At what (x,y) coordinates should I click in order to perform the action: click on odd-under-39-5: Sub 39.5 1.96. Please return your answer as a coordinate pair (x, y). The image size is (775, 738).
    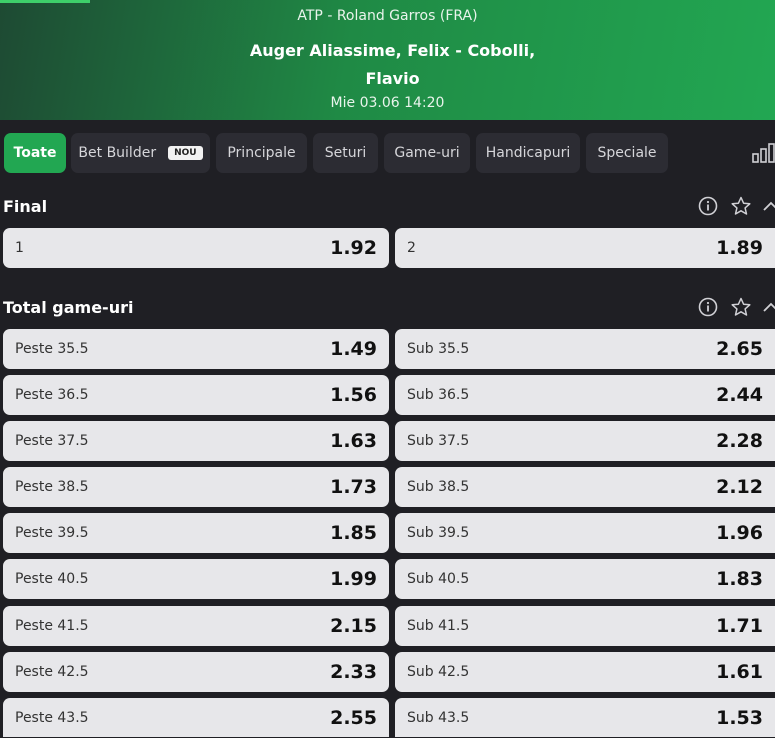
    Looking at the image, I should click on (585, 533).